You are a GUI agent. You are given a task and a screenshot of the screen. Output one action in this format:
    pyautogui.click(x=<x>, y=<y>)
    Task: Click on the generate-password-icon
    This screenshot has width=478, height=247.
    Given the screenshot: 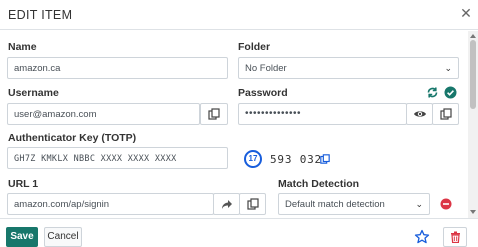 What is the action you would take?
    pyautogui.click(x=432, y=92)
    